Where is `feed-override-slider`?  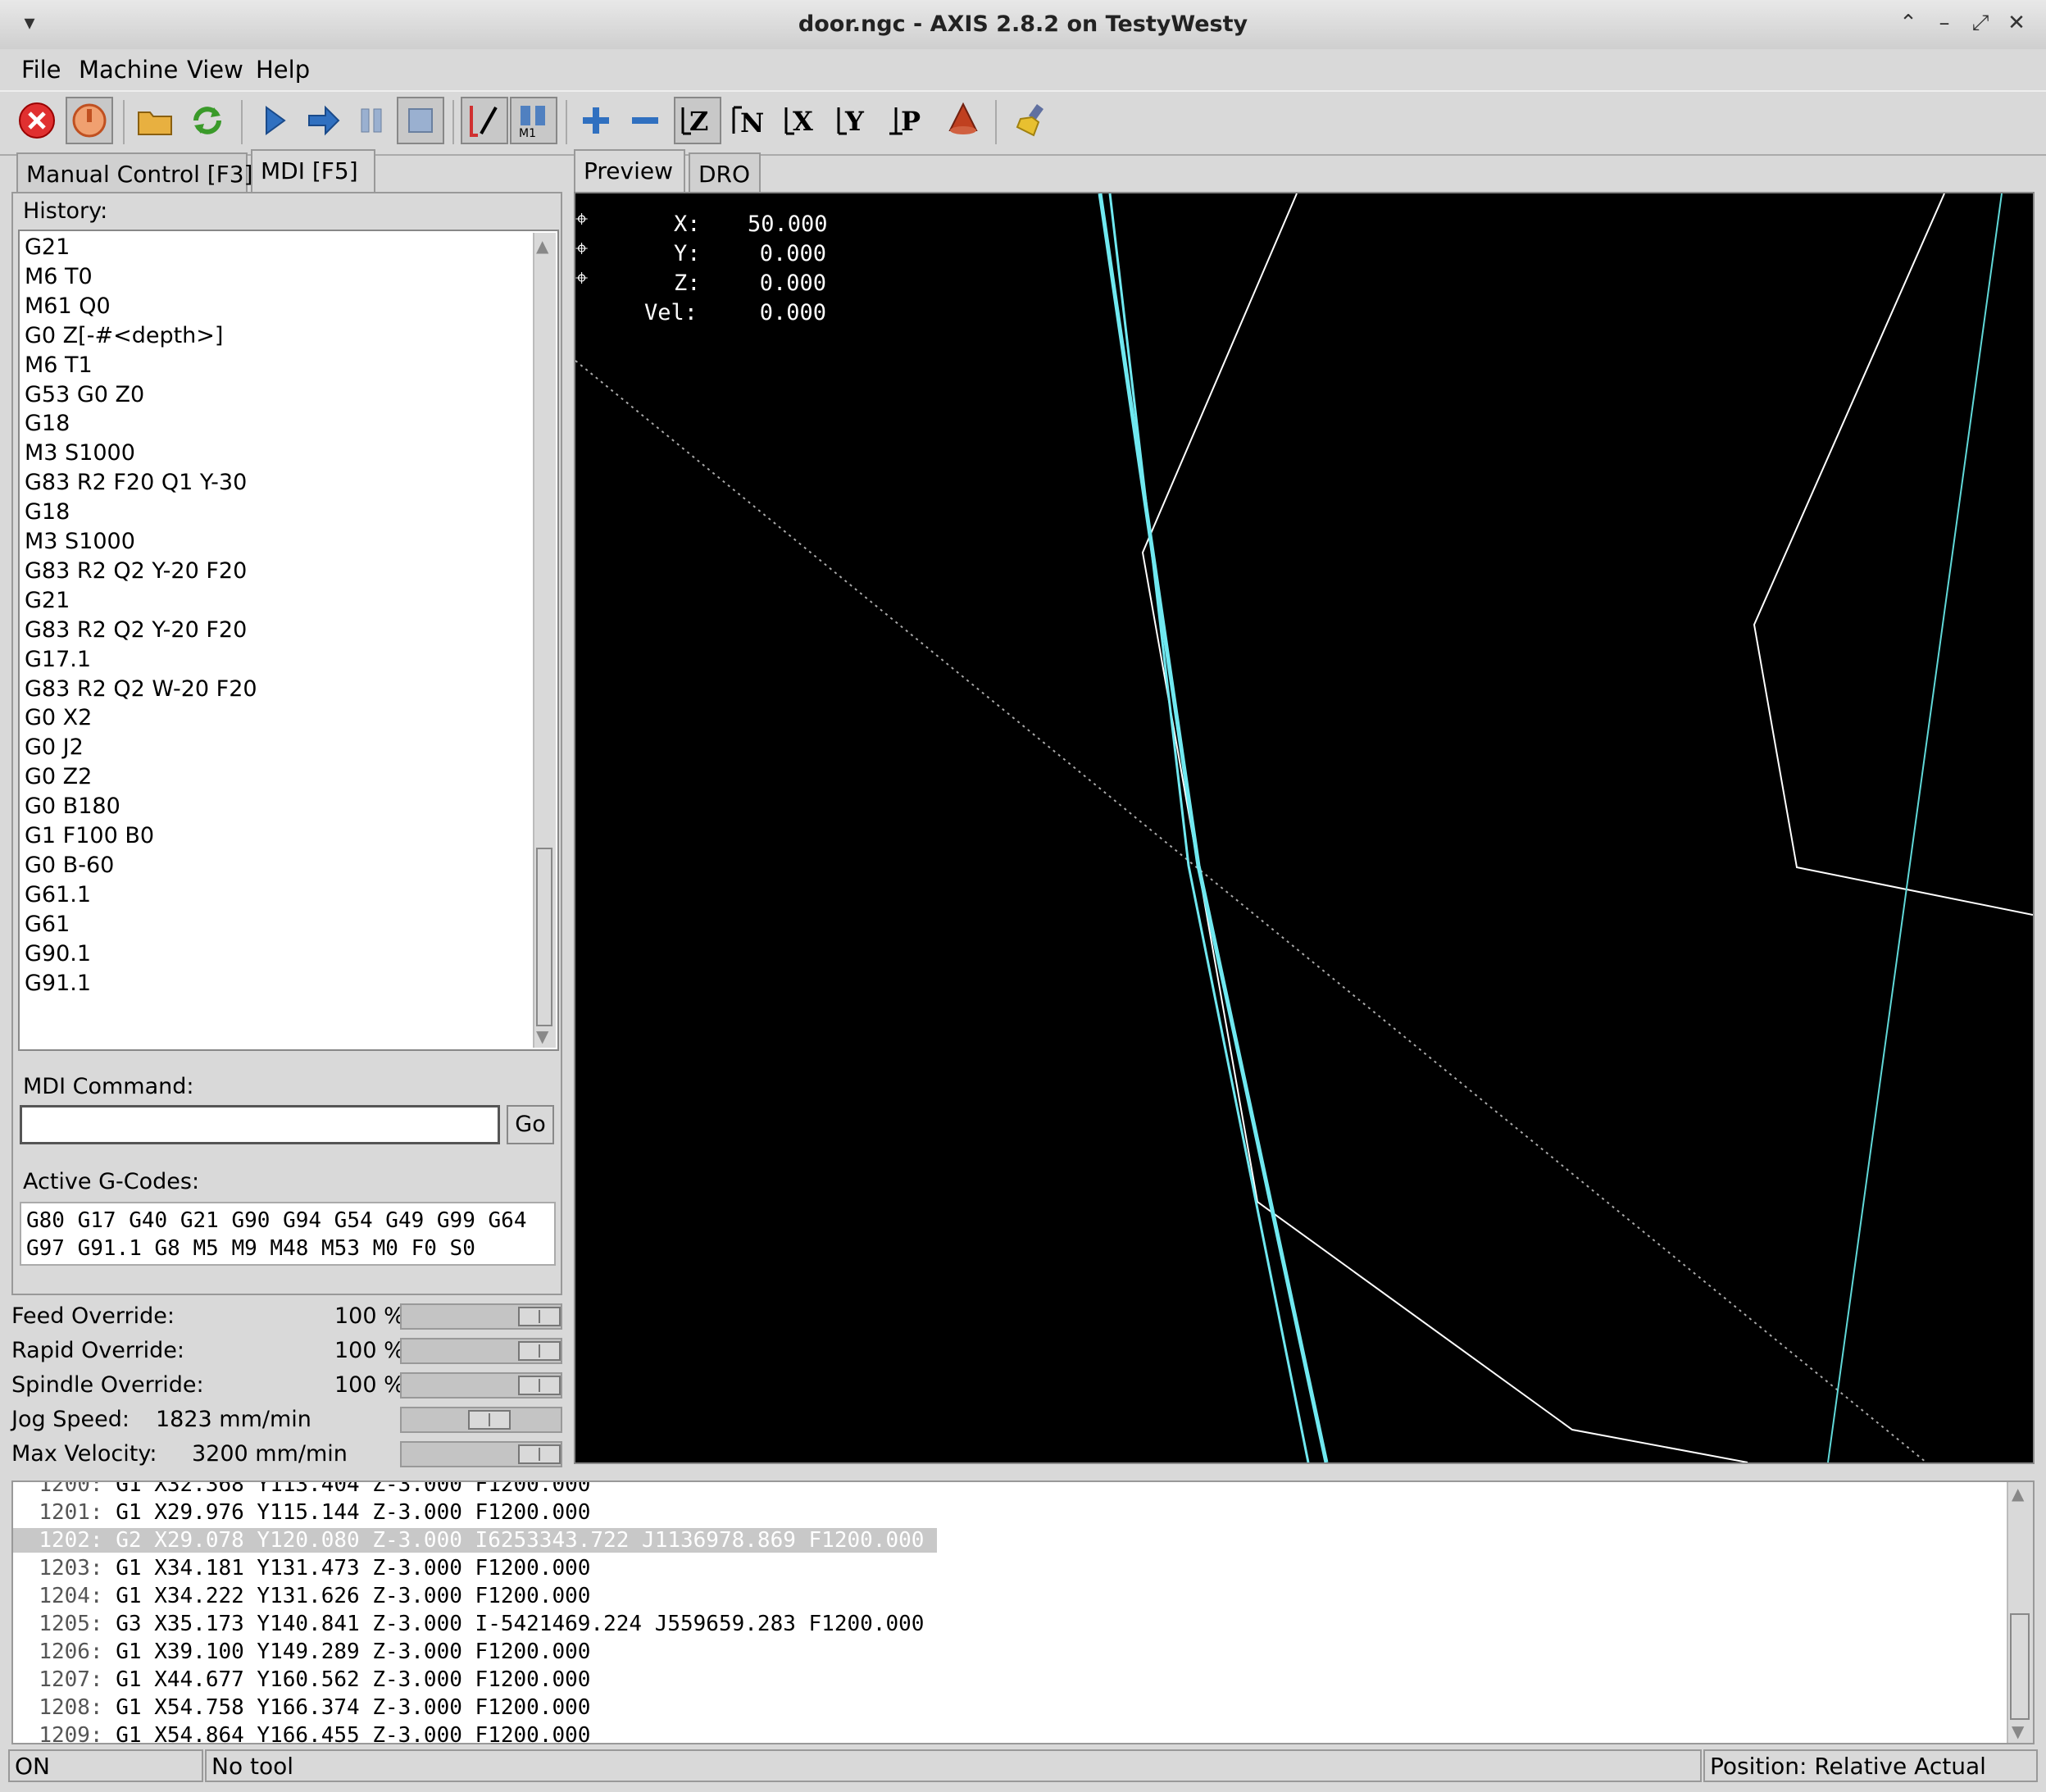 feed-override-slider is located at coordinates (481, 1316).